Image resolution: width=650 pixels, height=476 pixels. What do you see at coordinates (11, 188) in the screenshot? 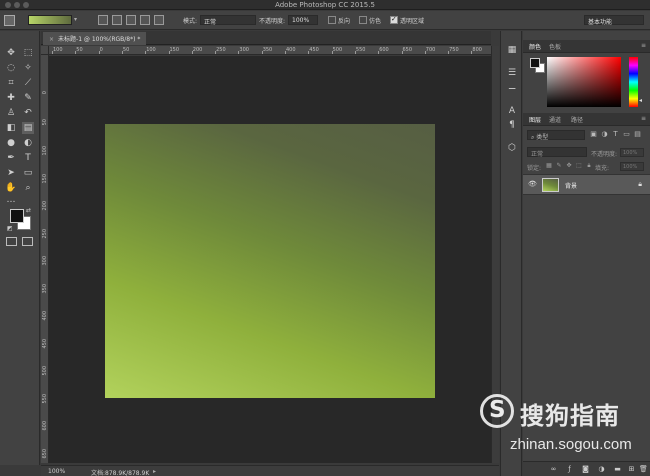
I see `hand-tool-icon: ✋` at bounding box center [11, 188].